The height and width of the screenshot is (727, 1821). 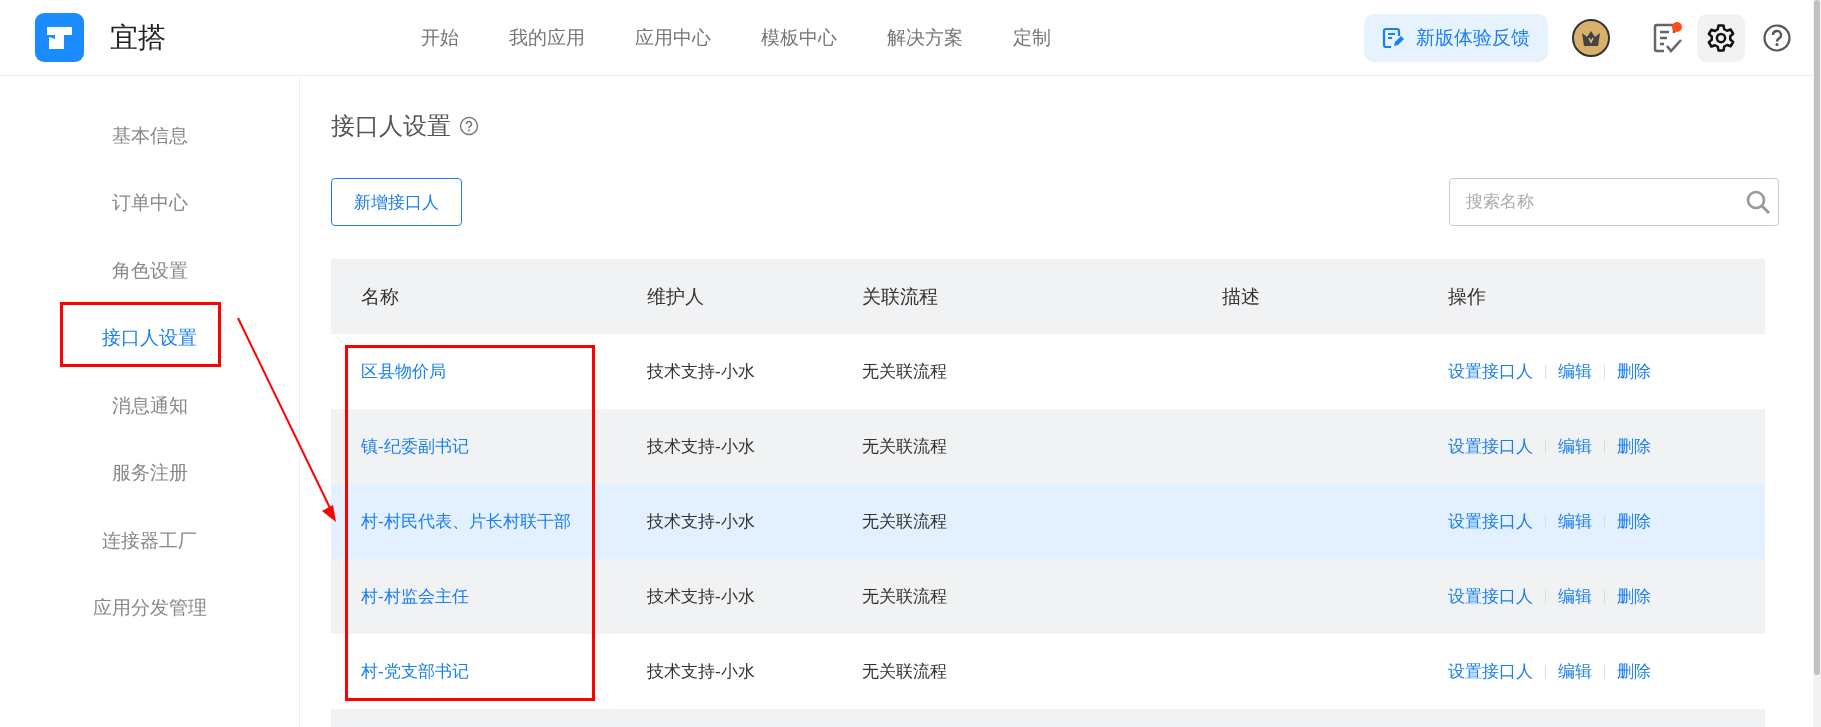 I want to click on sidebar-item: 订单中心, so click(x=149, y=203).